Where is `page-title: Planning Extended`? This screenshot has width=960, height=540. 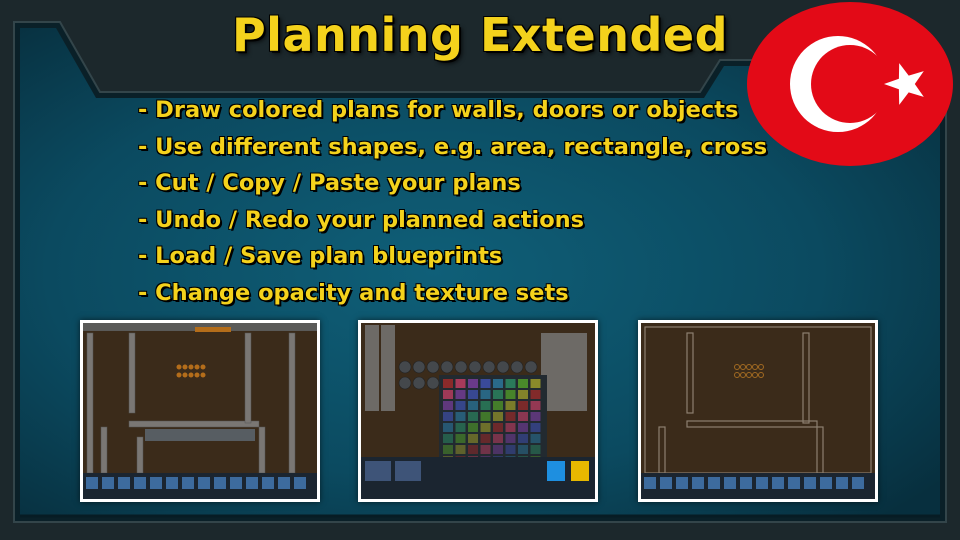 page-title: Planning Extended is located at coordinates (480, 35).